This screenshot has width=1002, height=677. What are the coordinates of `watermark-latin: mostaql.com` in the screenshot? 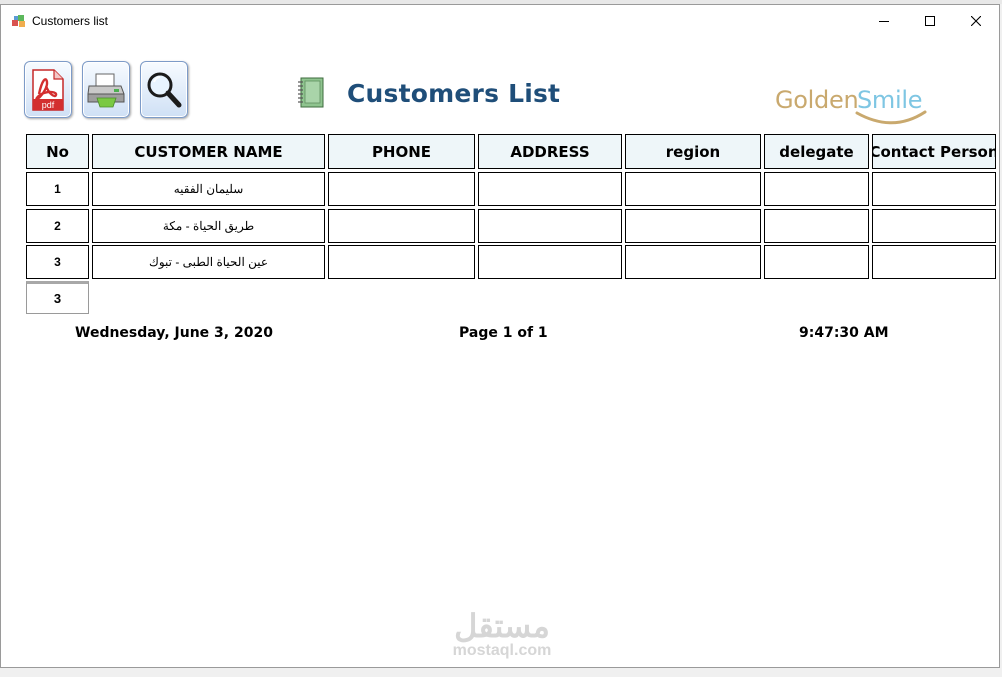 It's located at (502, 650).